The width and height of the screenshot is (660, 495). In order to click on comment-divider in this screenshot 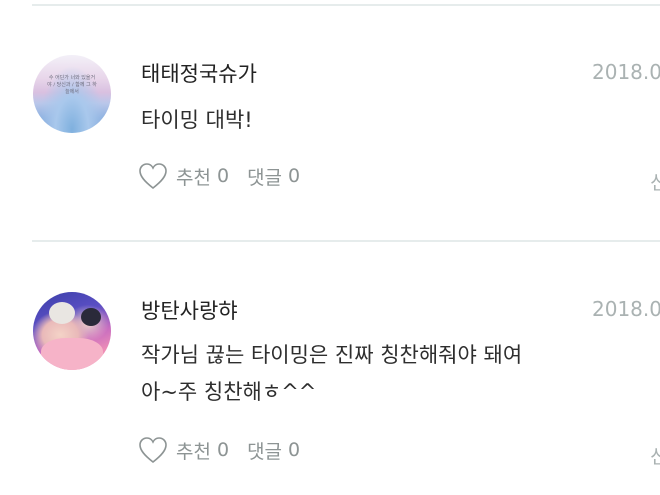, I will do `click(346, 241)`.